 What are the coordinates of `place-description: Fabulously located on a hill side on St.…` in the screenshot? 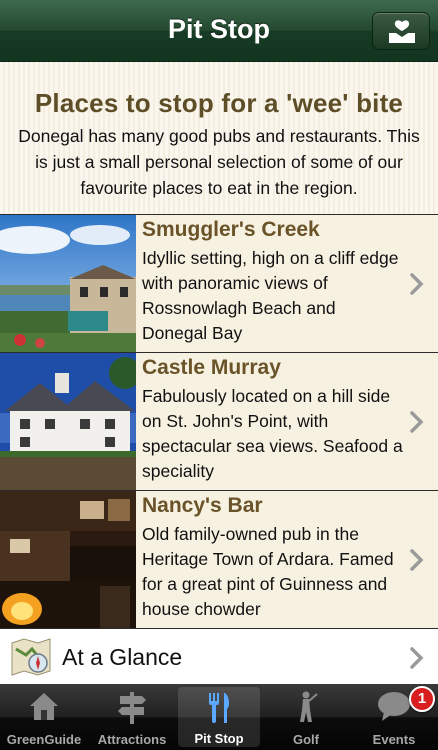 It's located at (272, 433).